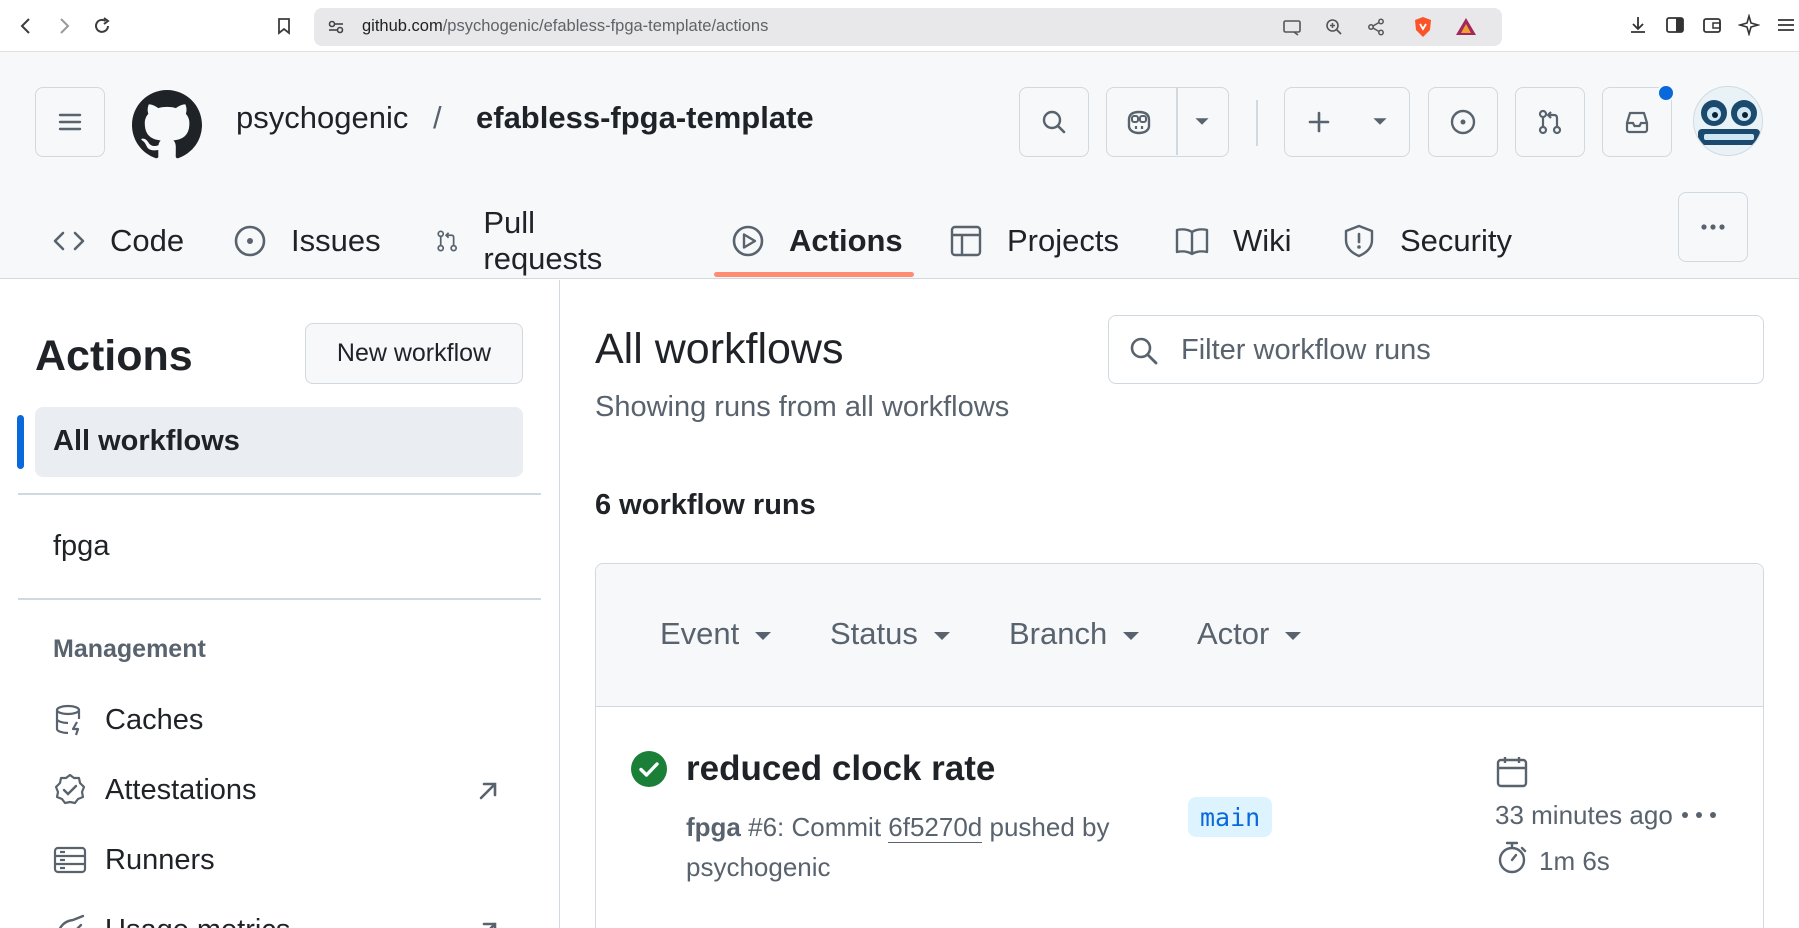 The width and height of the screenshot is (1799, 928). What do you see at coordinates (716, 634) in the screenshot?
I see `event-filter-dropdown: Event` at bounding box center [716, 634].